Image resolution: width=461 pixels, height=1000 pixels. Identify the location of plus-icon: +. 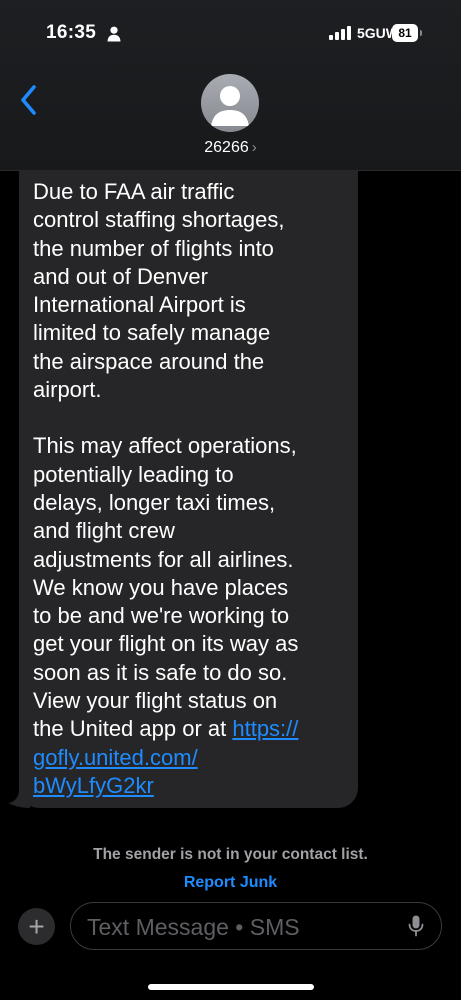
(36, 926).